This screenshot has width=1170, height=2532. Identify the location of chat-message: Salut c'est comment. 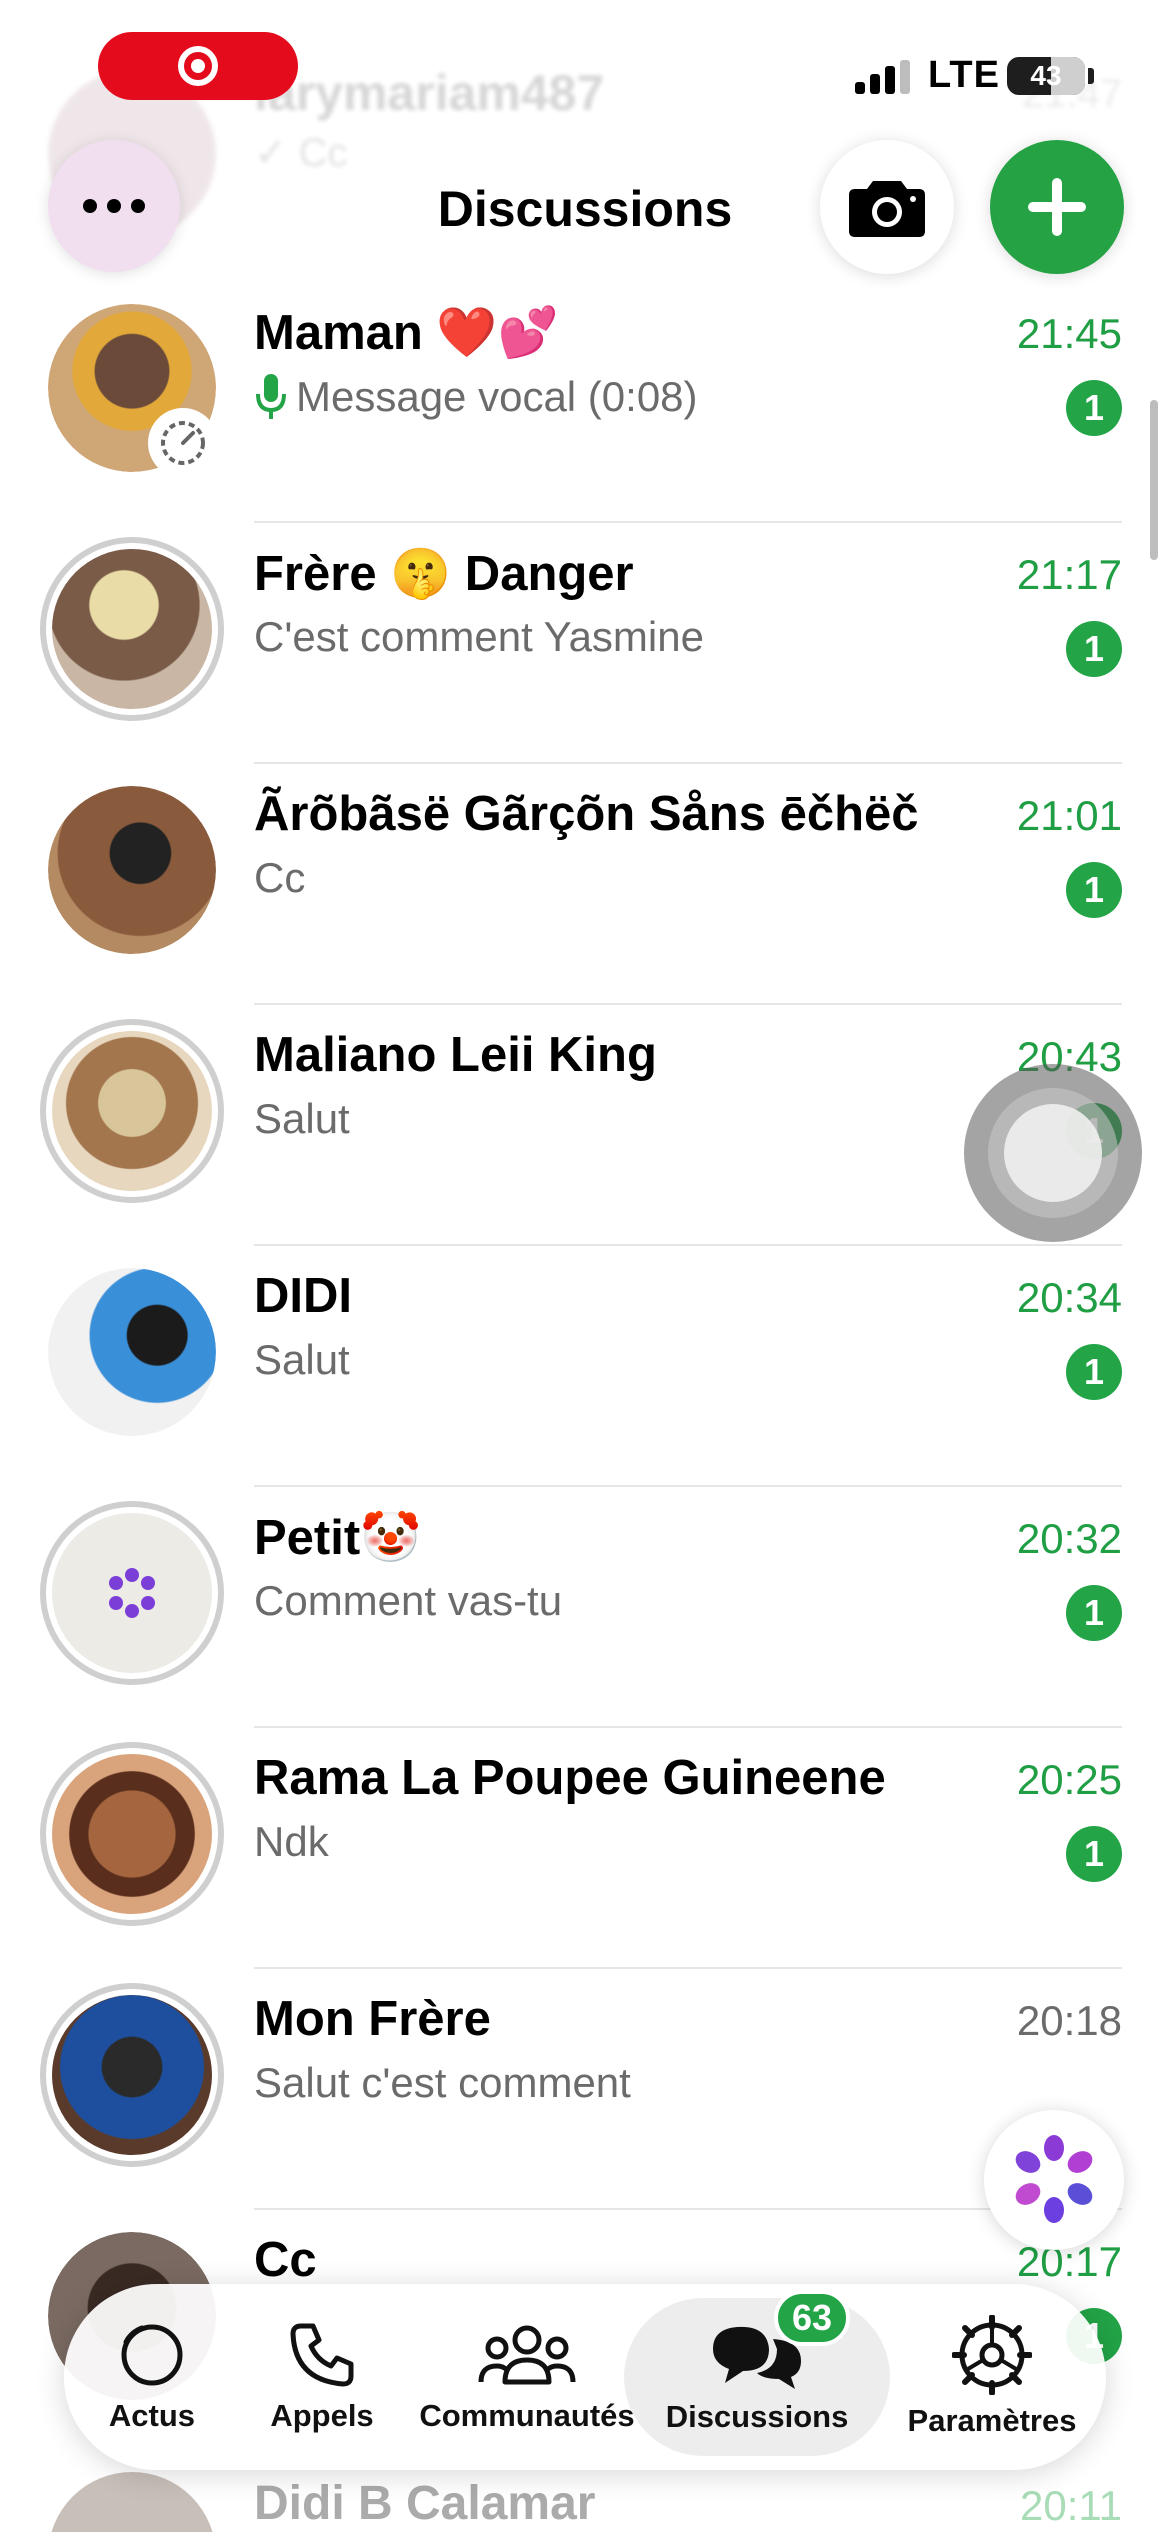
(442, 2082).